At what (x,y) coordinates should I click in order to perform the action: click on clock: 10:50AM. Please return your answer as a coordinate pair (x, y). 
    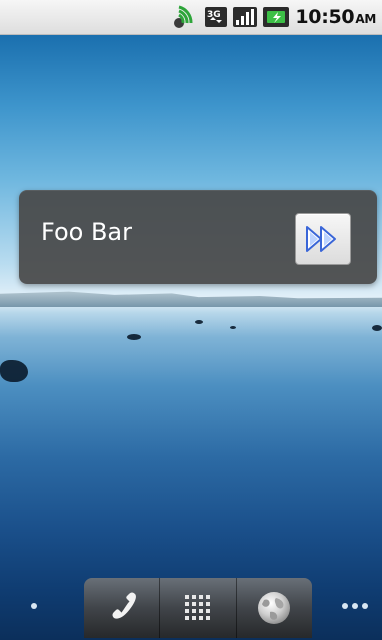
    Looking at the image, I should click on (335, 17).